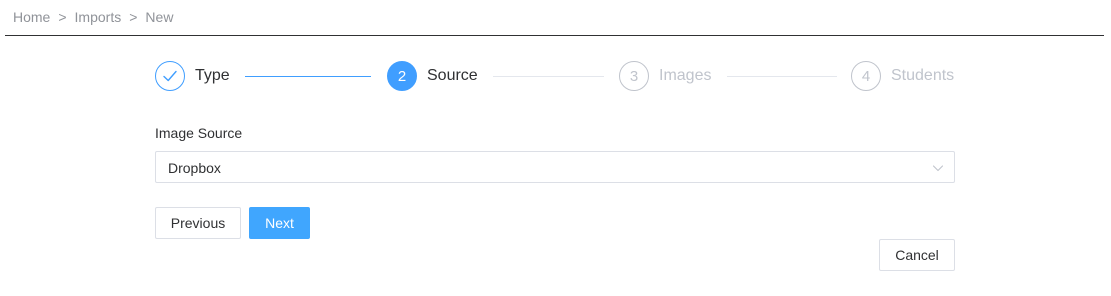 The width and height of the screenshot is (1111, 296). What do you see at coordinates (554, 35) in the screenshot?
I see `header-divider` at bounding box center [554, 35].